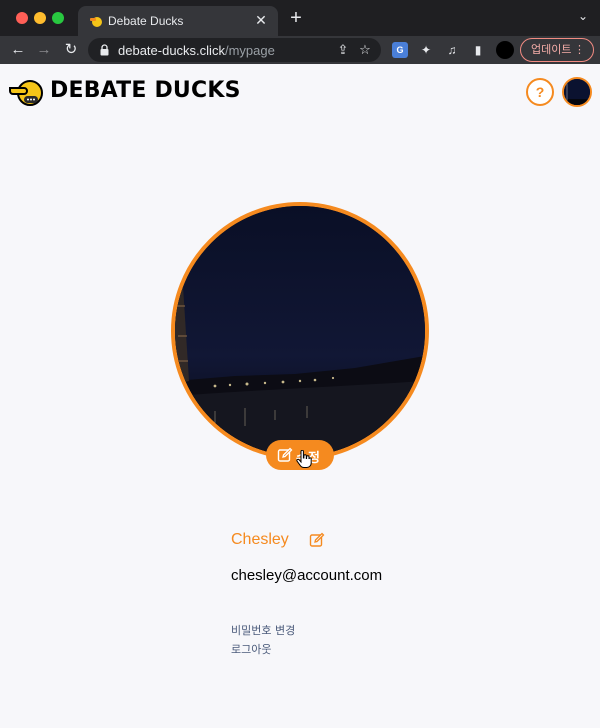 This screenshot has height=728, width=600. I want to click on logout-link: 로그아웃, so click(251, 649).